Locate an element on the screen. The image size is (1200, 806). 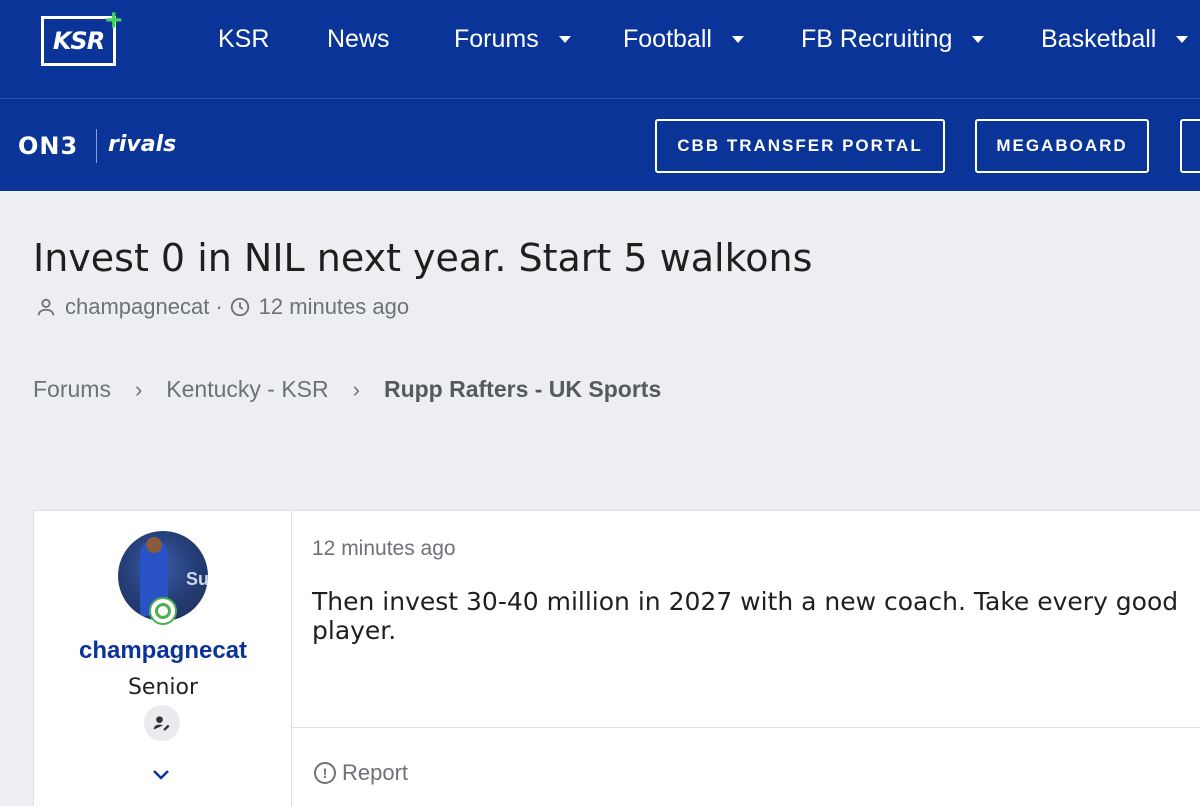
expand-user-button is located at coordinates (161, 775).